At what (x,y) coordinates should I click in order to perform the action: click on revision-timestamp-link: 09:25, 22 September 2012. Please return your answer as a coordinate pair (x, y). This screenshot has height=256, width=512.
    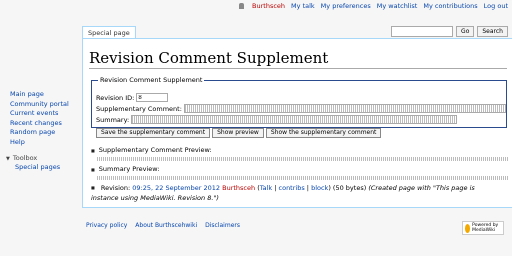
    Looking at the image, I should click on (176, 188).